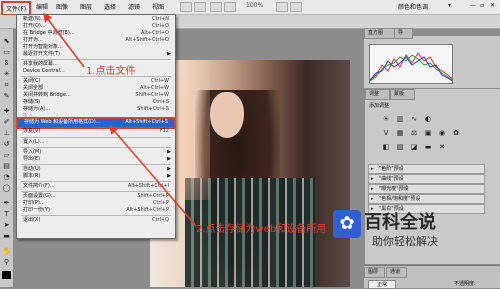  Describe the element at coordinates (111, 71) in the screenshot. I see `annotation-step1: 1.点击文件` at that location.